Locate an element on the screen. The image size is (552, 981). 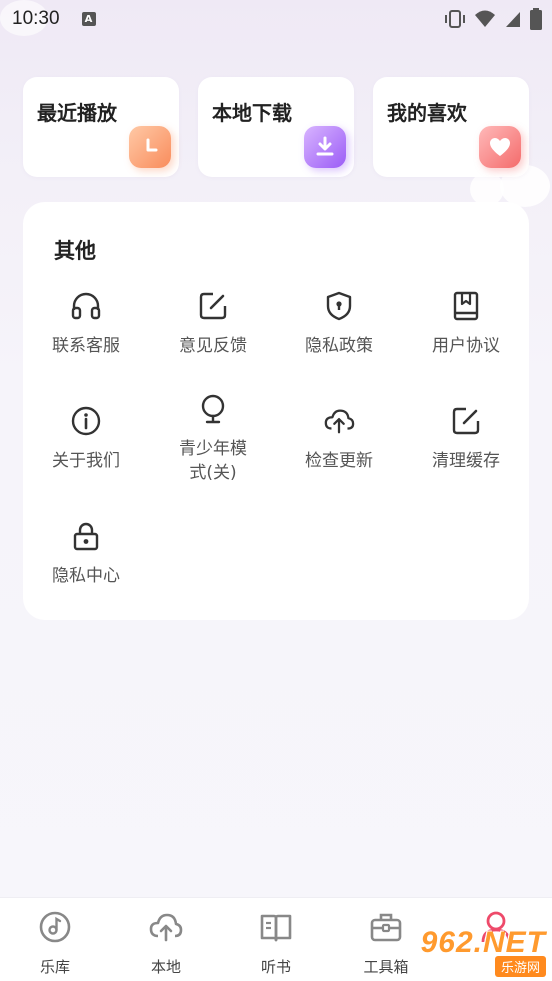
clock-icon is located at coordinates (150, 147).